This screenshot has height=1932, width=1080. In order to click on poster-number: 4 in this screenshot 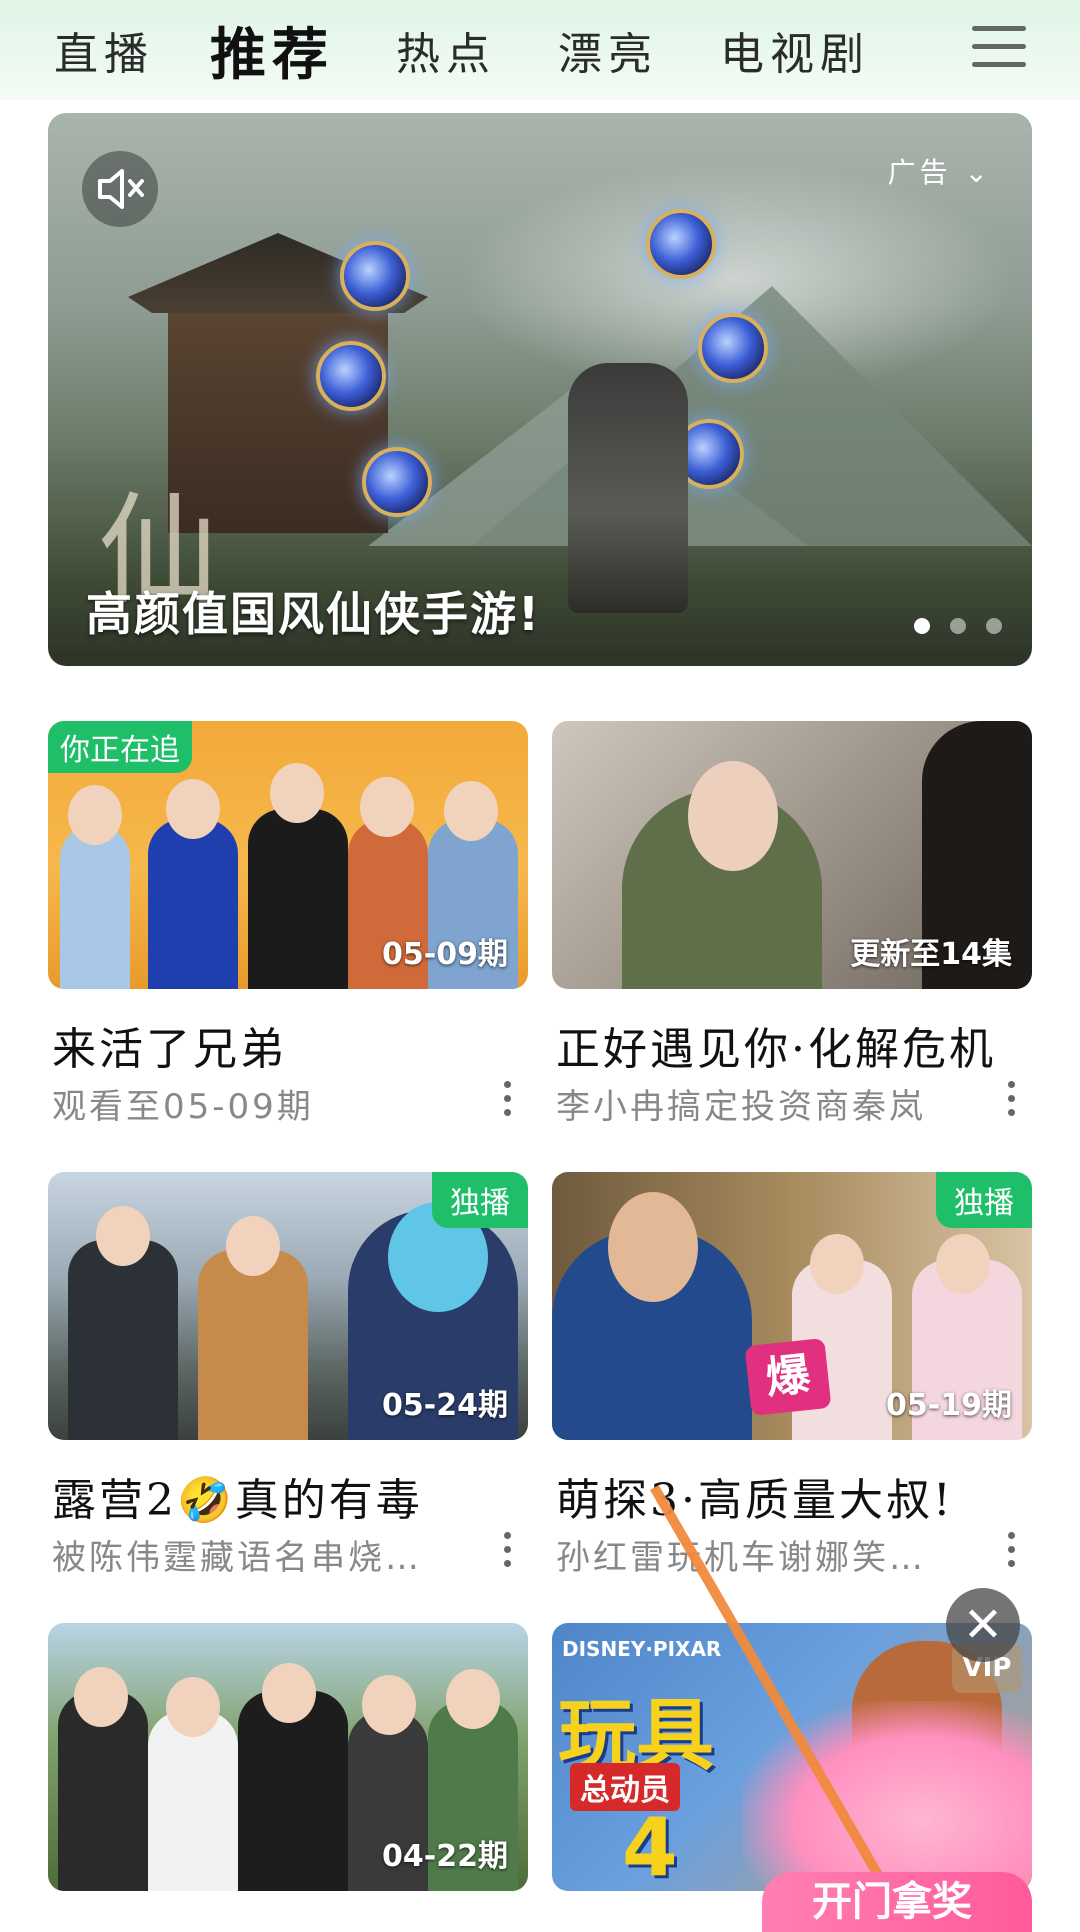, I will do `click(650, 1846)`.